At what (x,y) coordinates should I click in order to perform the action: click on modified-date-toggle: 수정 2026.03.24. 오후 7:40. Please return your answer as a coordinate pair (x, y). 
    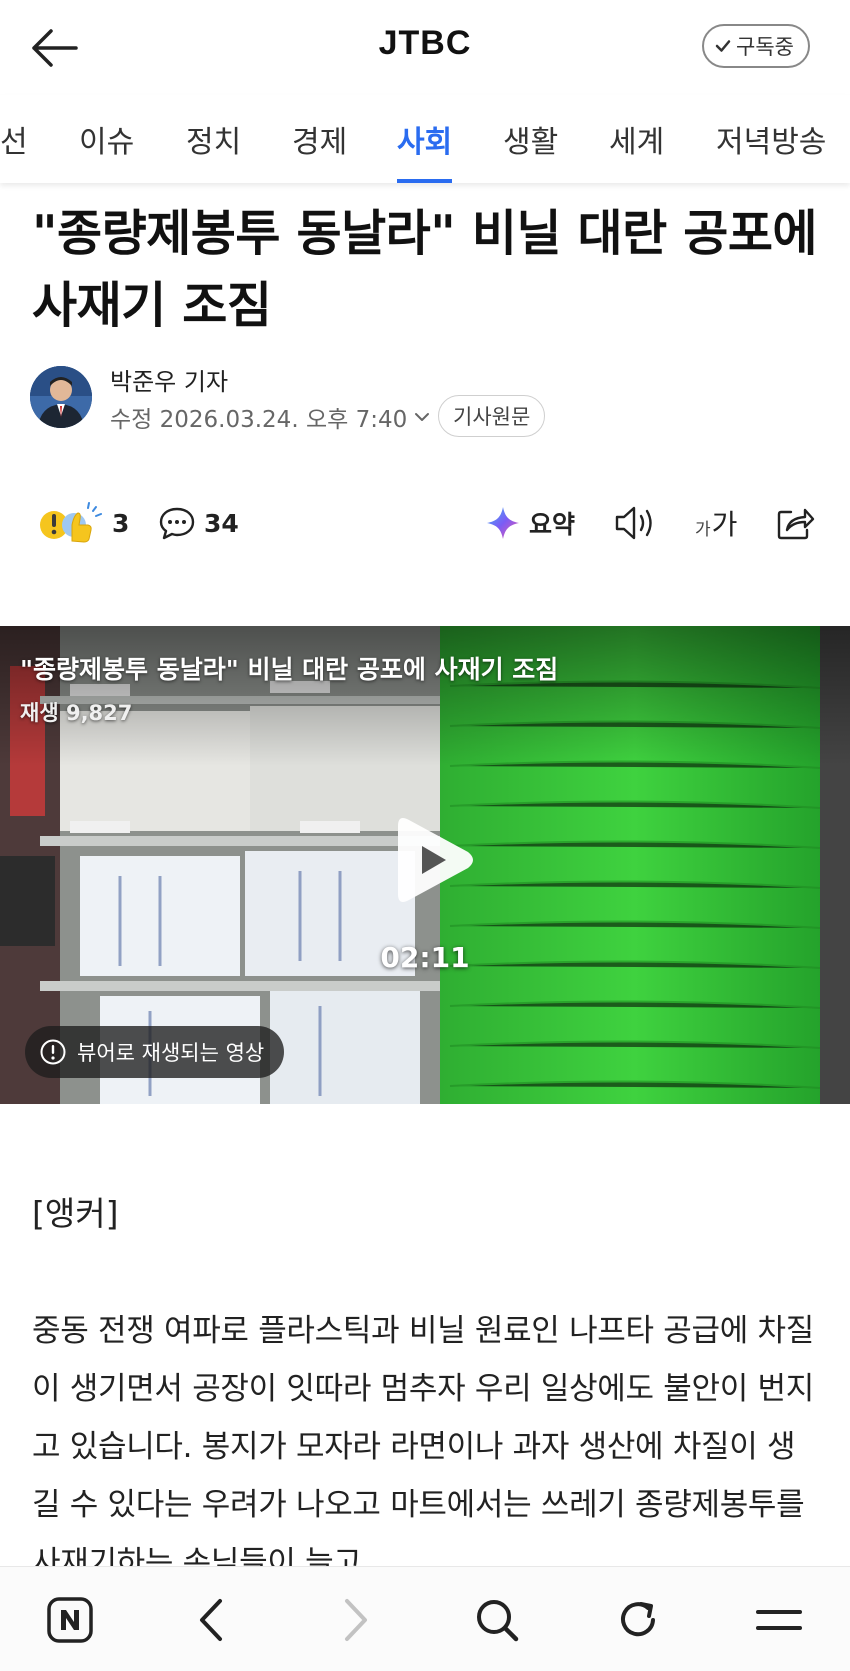
    Looking at the image, I should click on (270, 417).